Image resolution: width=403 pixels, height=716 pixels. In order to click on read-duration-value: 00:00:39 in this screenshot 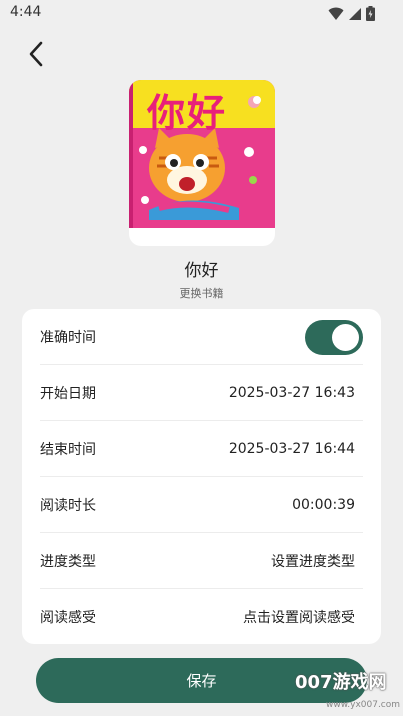, I will do `click(323, 505)`.